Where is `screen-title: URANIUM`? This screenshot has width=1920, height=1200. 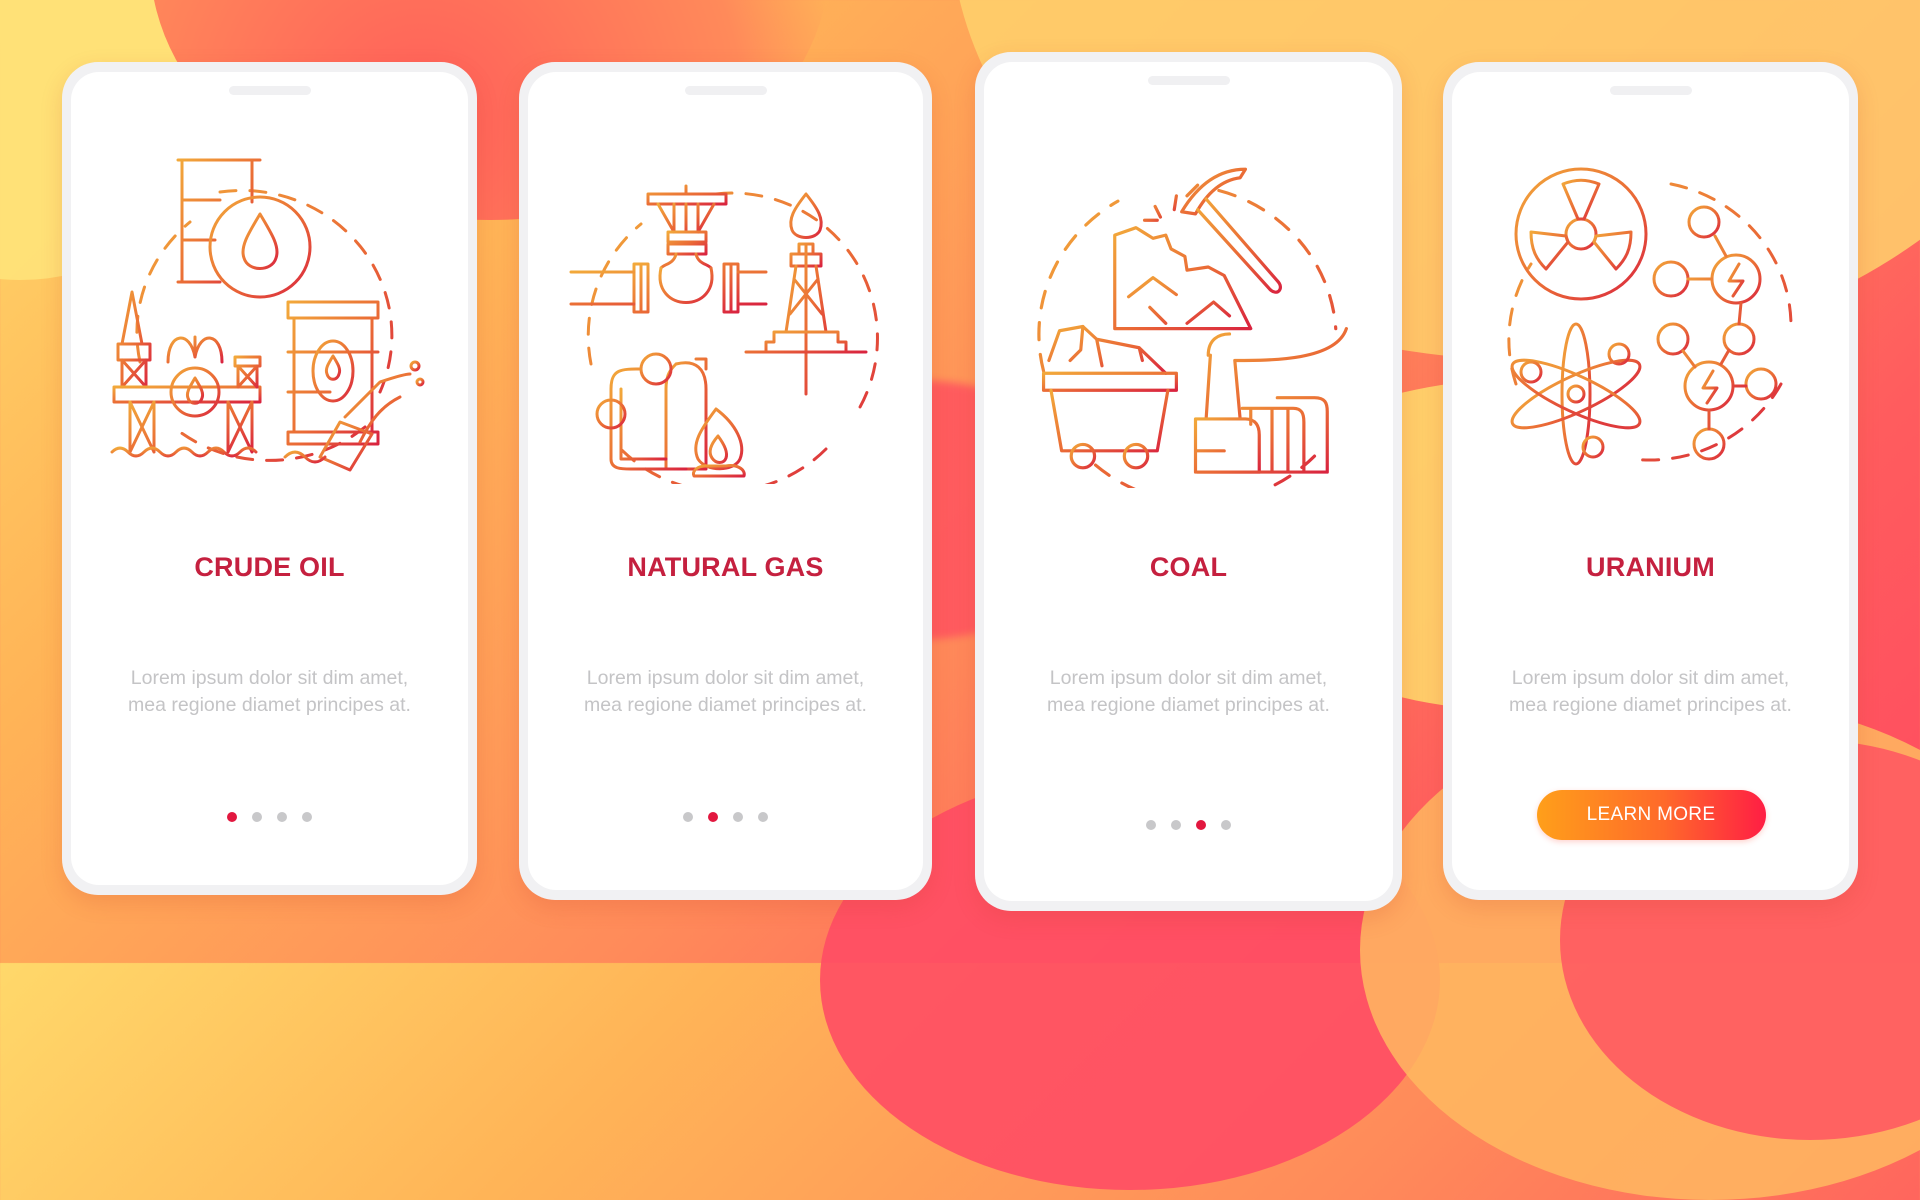
screen-title: URANIUM is located at coordinates (1650, 567).